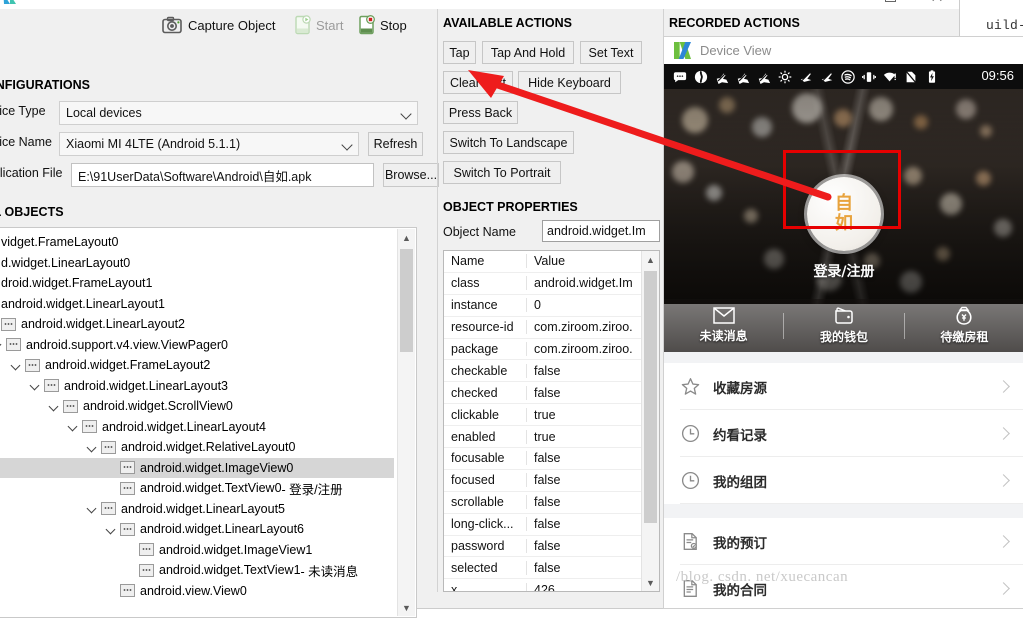 This screenshot has height=618, width=1023. Describe the element at coordinates (551, 284) in the screenshot. I see `properties-row: class android.widget.Im` at that location.